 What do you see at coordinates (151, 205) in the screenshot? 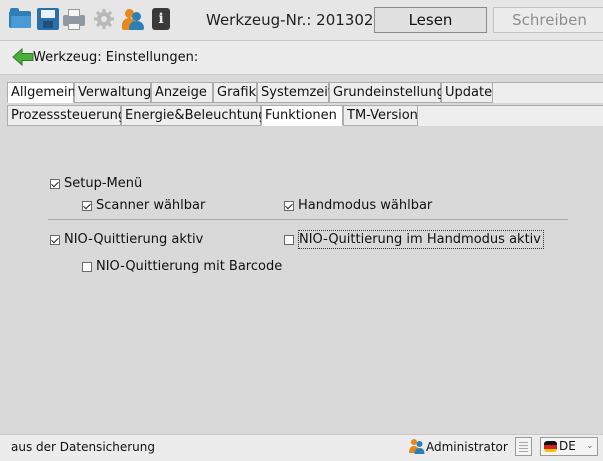
I see `scanner-label: Scanner wählbar` at bounding box center [151, 205].